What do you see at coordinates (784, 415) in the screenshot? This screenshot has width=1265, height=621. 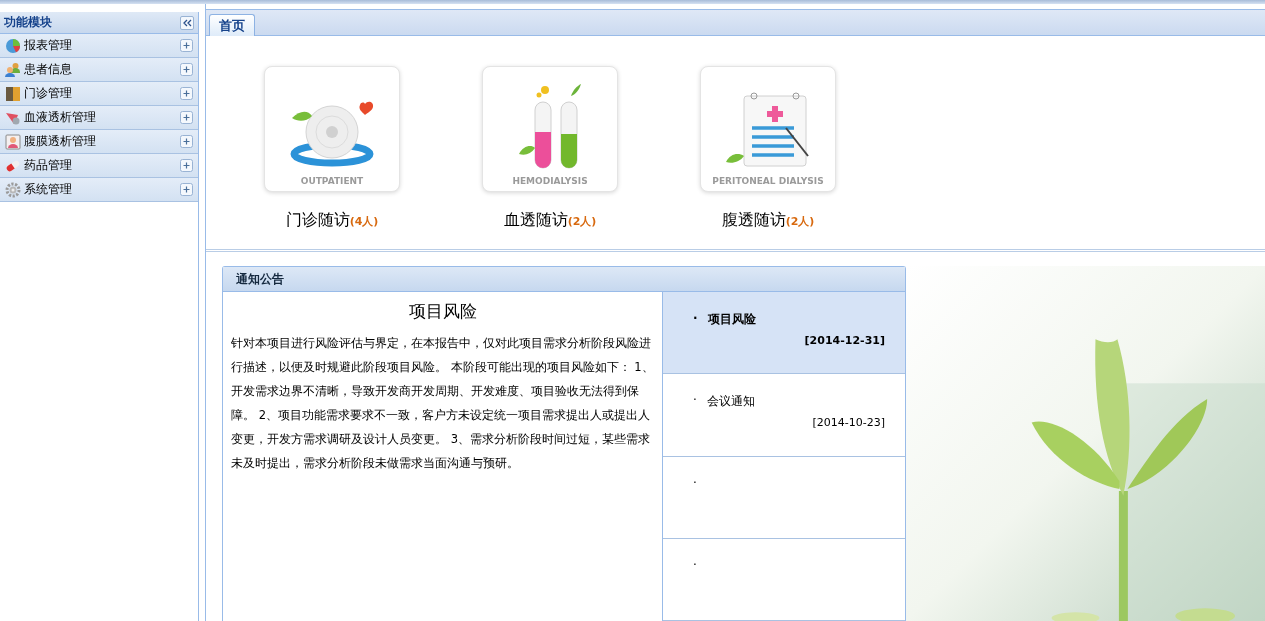 I see `notice-item: · 会议通知 [2014-10-23]` at bounding box center [784, 415].